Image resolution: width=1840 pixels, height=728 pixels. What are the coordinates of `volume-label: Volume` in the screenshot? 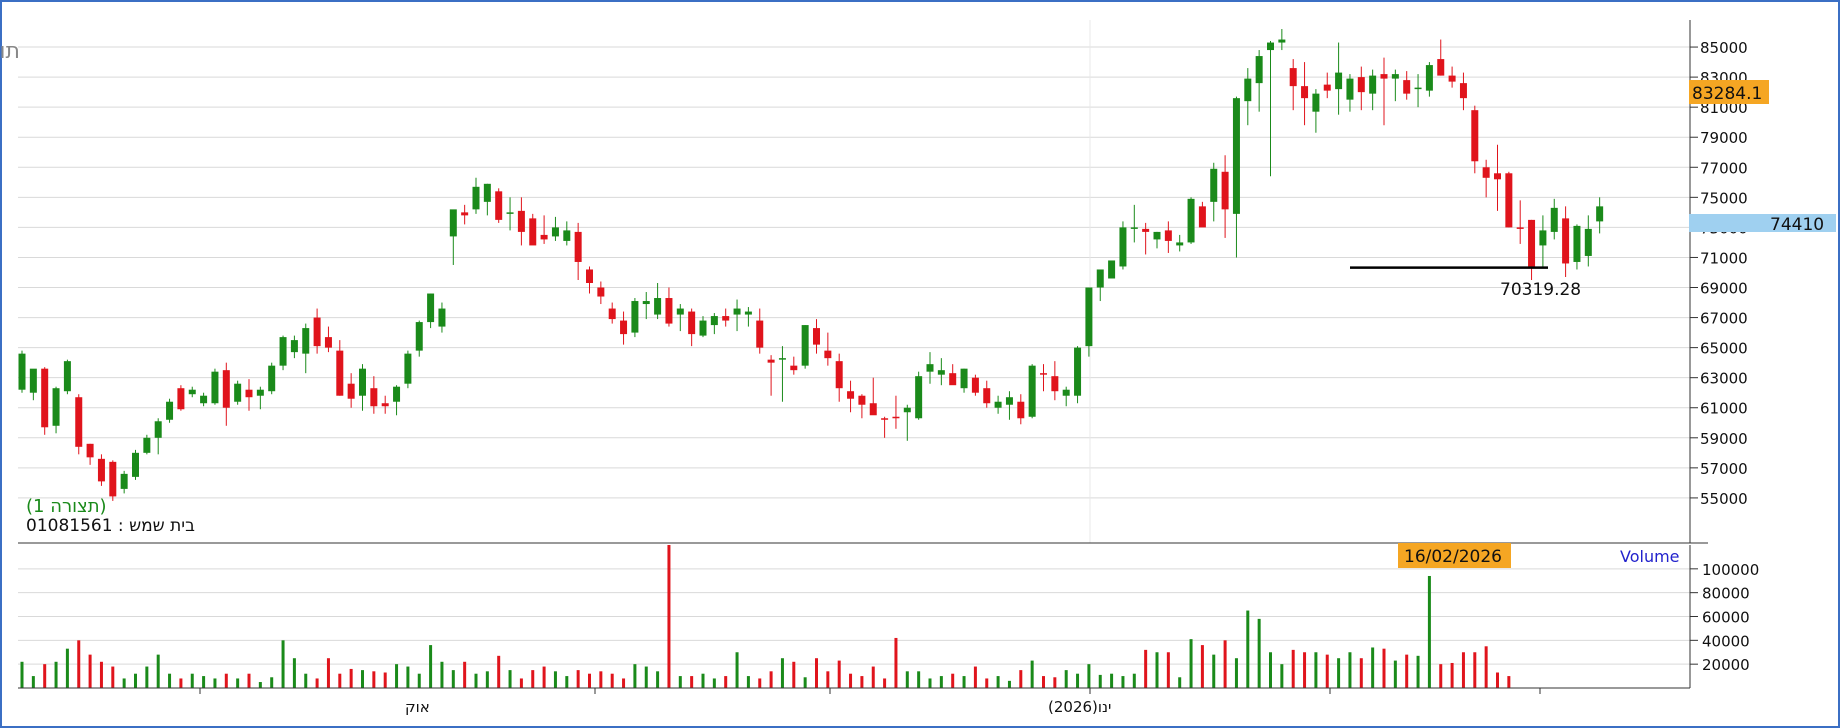 It's located at (1650, 556).